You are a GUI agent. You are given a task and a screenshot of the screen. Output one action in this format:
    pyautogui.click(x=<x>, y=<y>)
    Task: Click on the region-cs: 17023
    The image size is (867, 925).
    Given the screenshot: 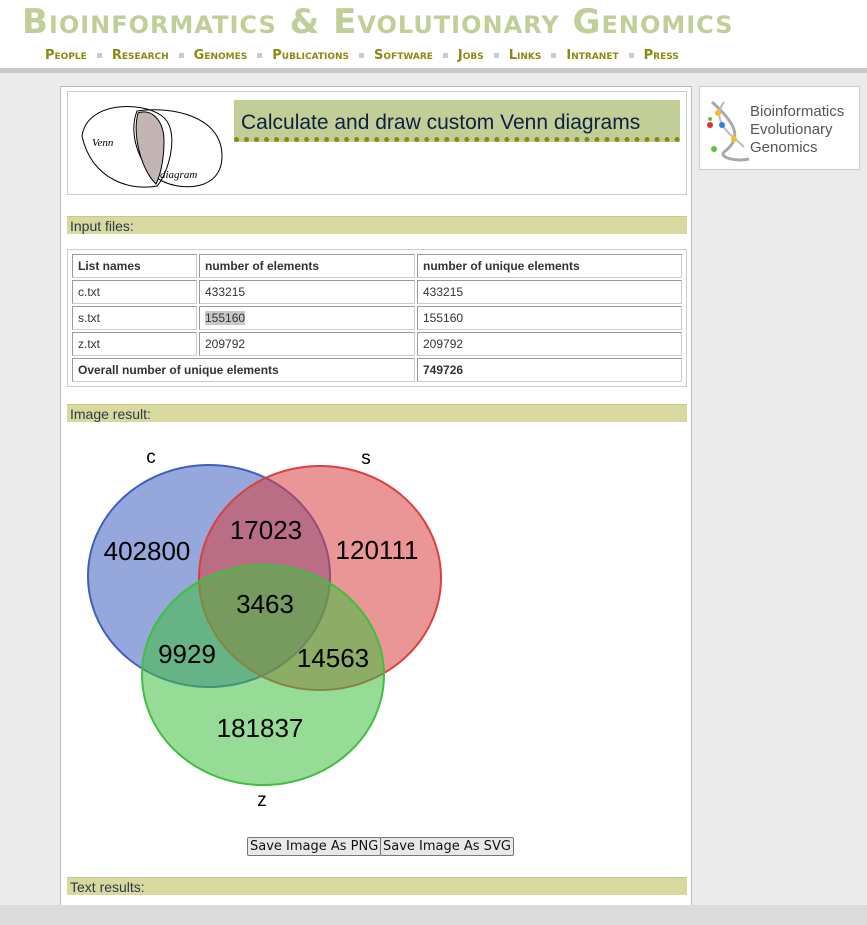 What is the action you would take?
    pyautogui.click(x=266, y=530)
    